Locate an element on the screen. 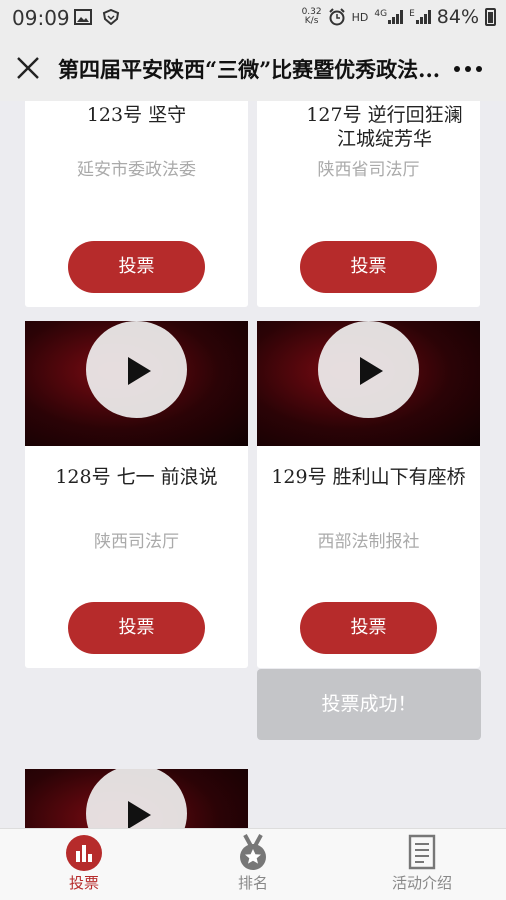  entry-title: 128号 七一 前浪说 is located at coordinates (136, 477).